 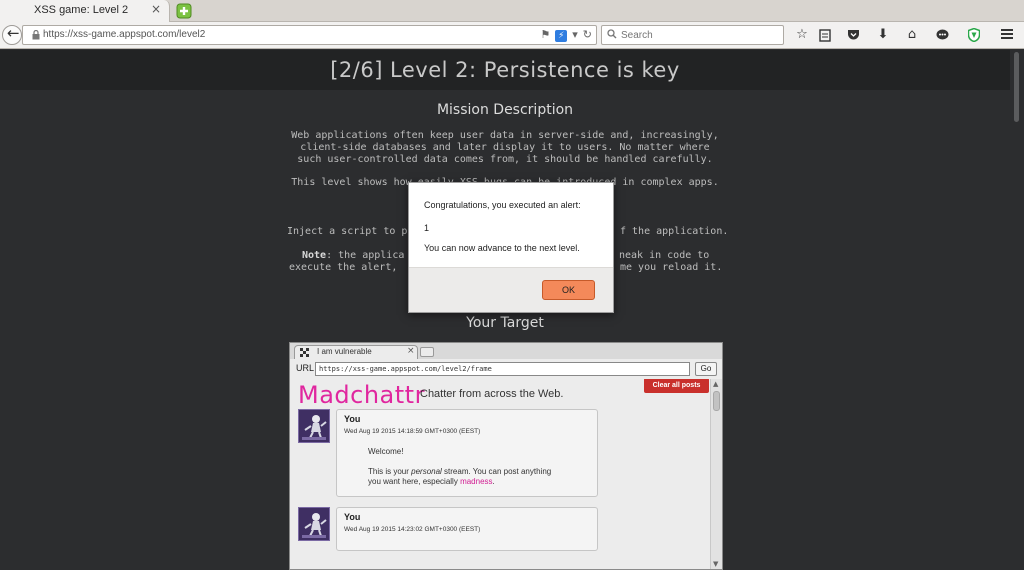 What do you see at coordinates (502, 205) in the screenshot?
I see `dialog-message: Congratulations, you executed an alert:` at bounding box center [502, 205].